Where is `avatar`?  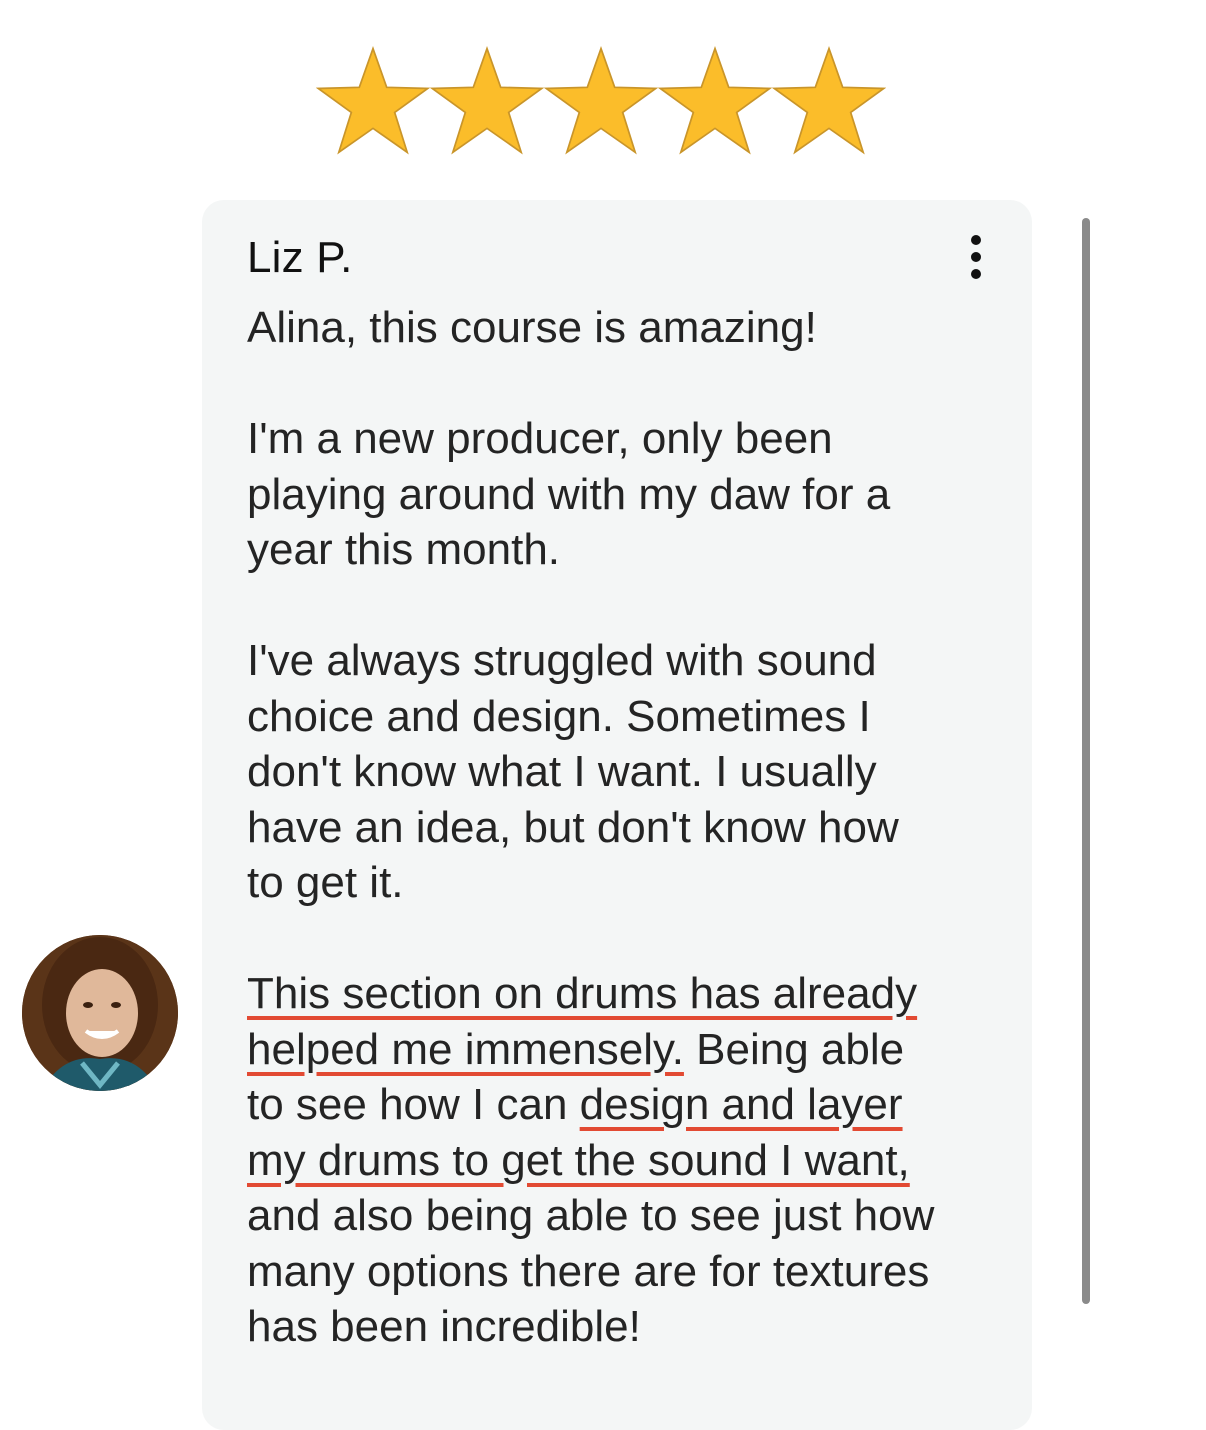
avatar is located at coordinates (100, 1013).